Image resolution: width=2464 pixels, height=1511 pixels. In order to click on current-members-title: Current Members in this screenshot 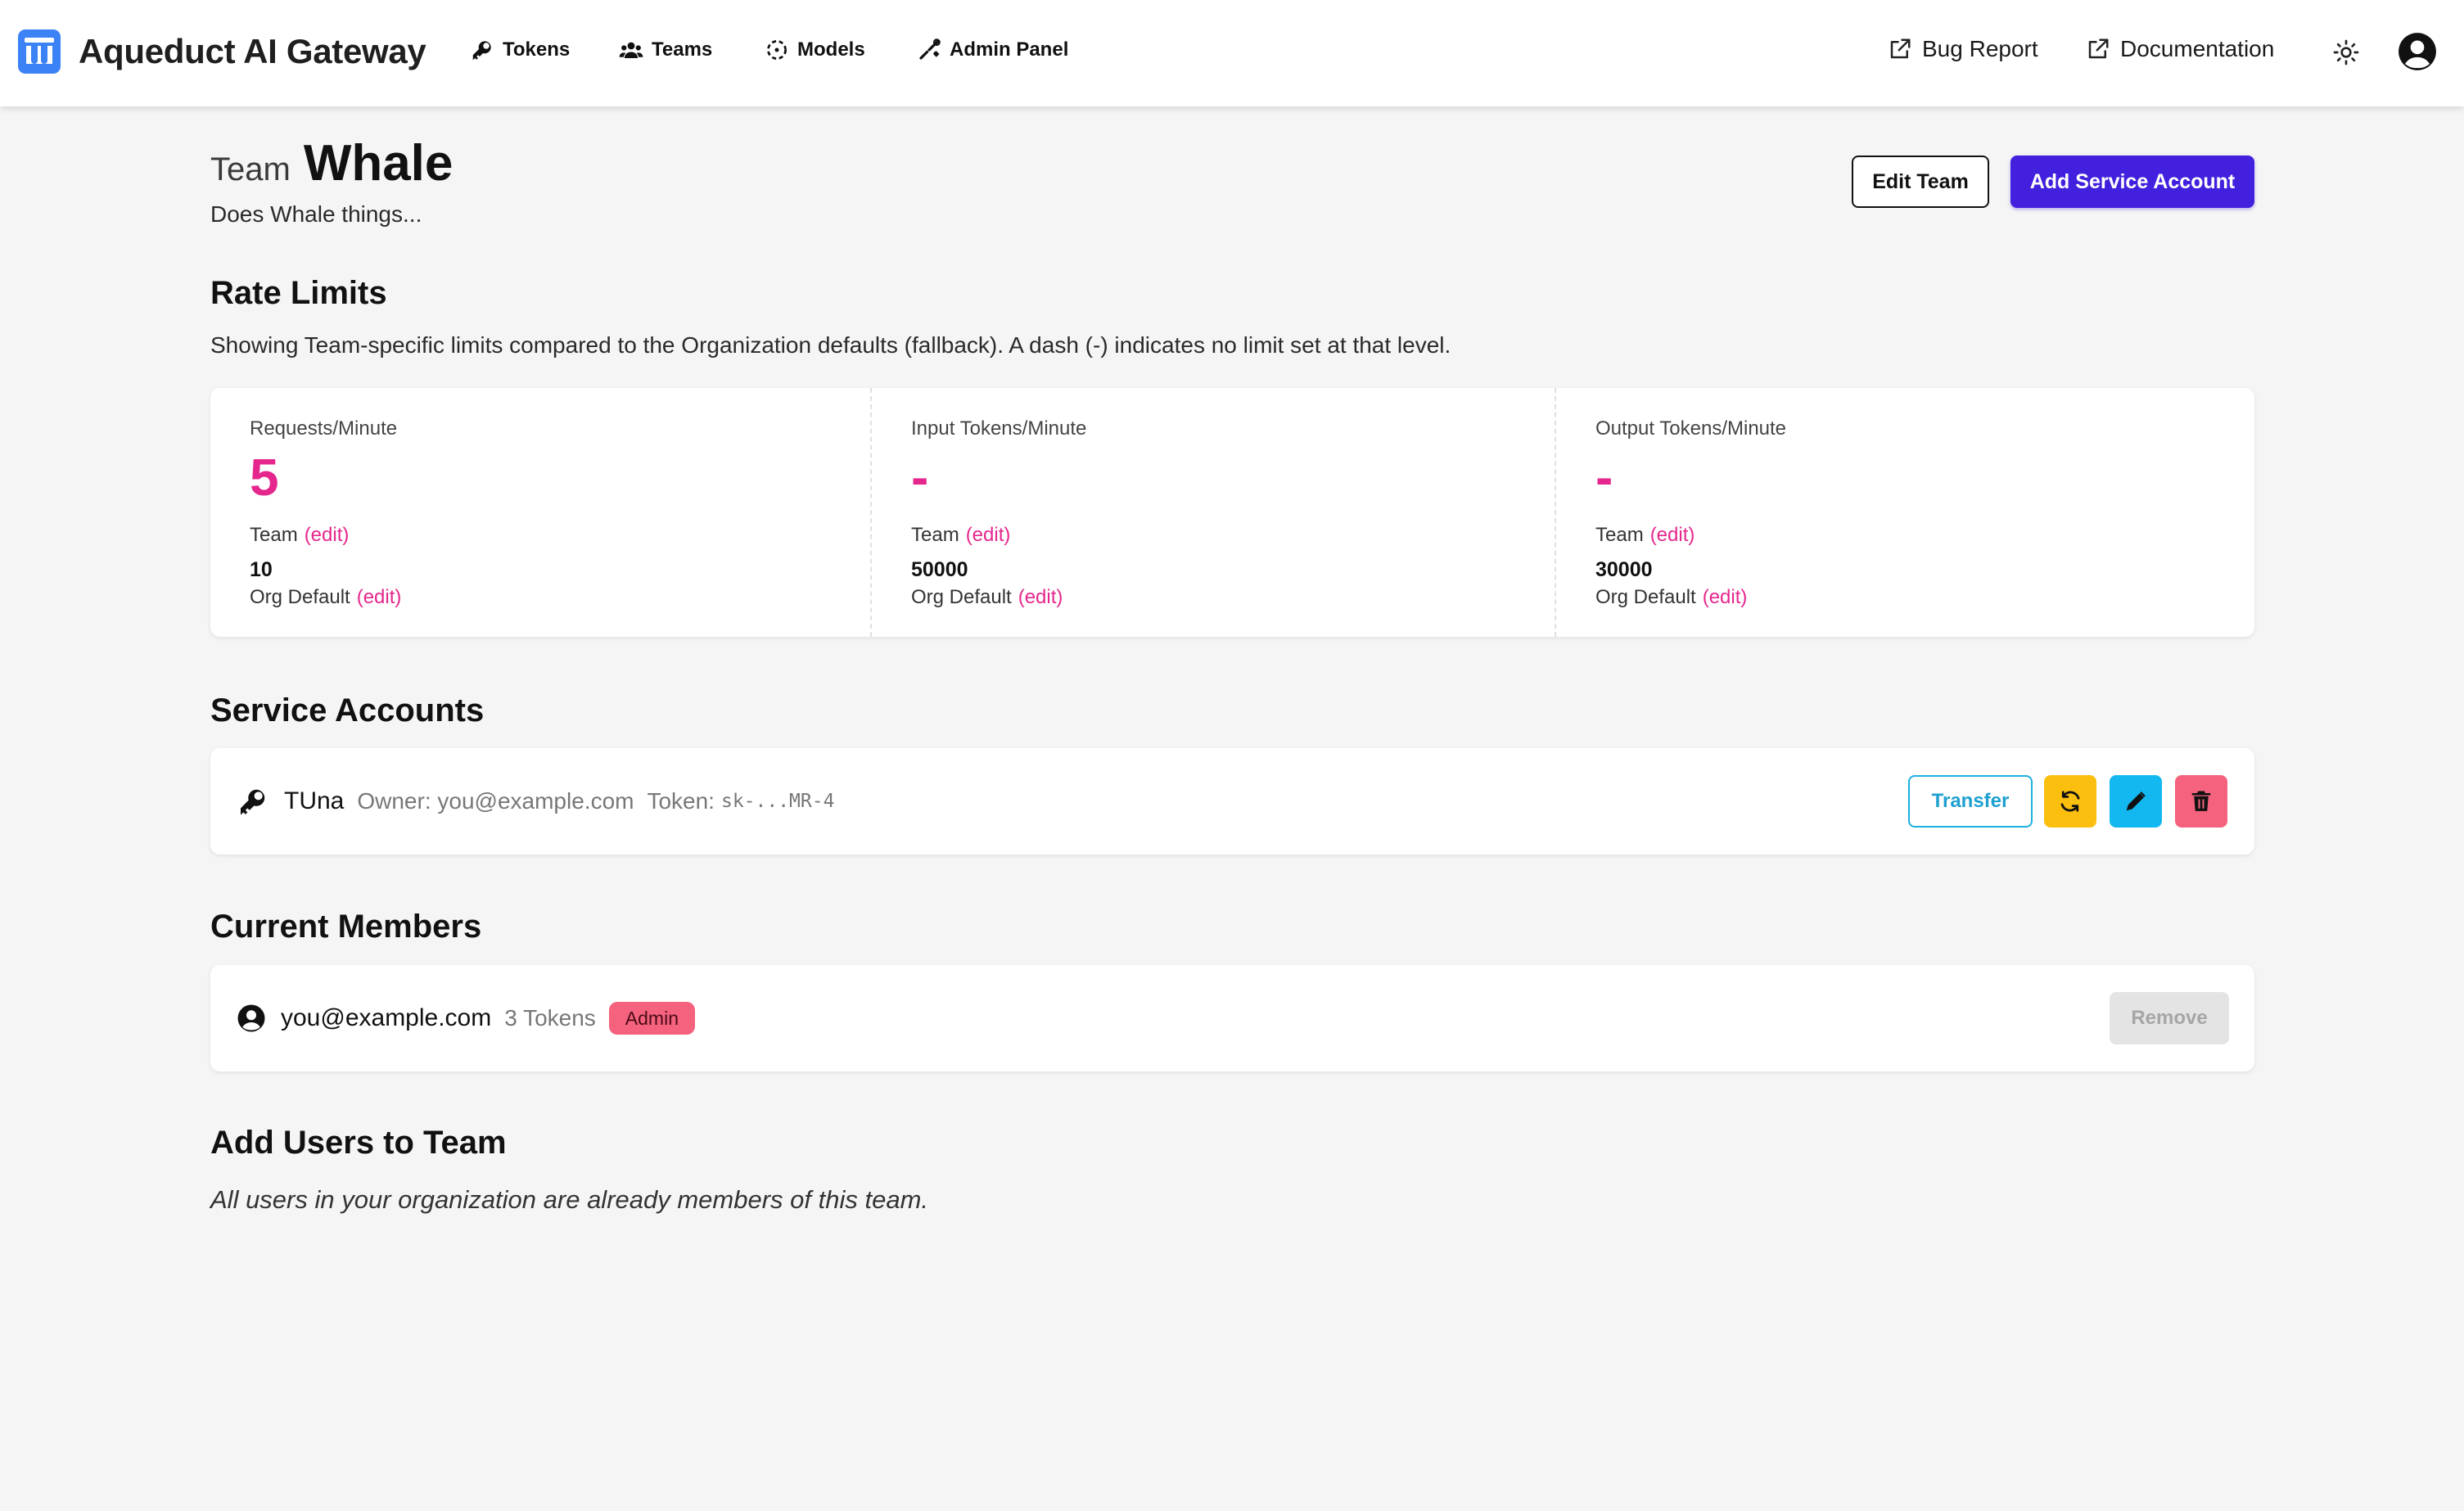, I will do `click(346, 927)`.